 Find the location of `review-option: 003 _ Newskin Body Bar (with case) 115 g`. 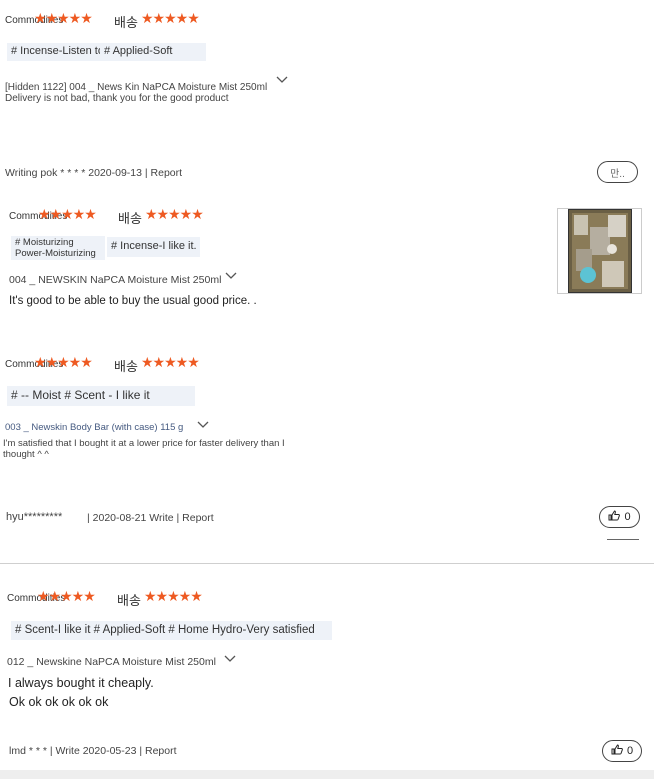

review-option: 003 _ Newskin Body Bar (with case) 115 g is located at coordinates (94, 427).